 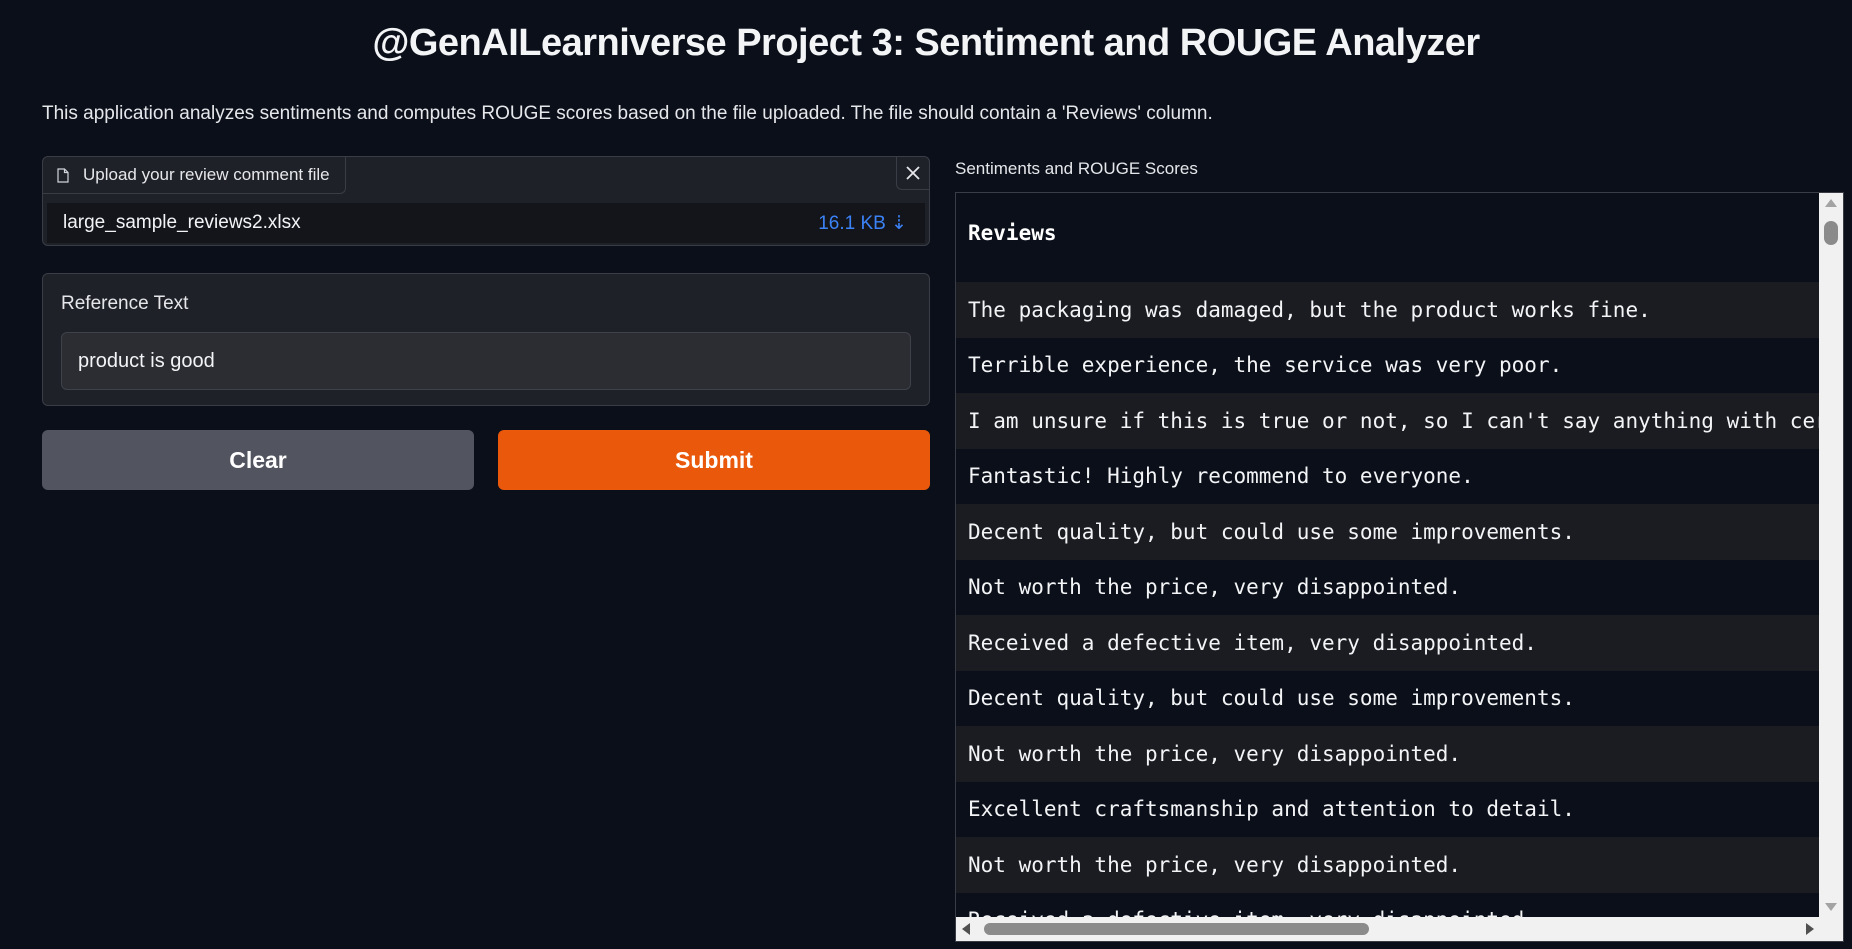 What do you see at coordinates (486, 361) in the screenshot?
I see `reference-text-input` at bounding box center [486, 361].